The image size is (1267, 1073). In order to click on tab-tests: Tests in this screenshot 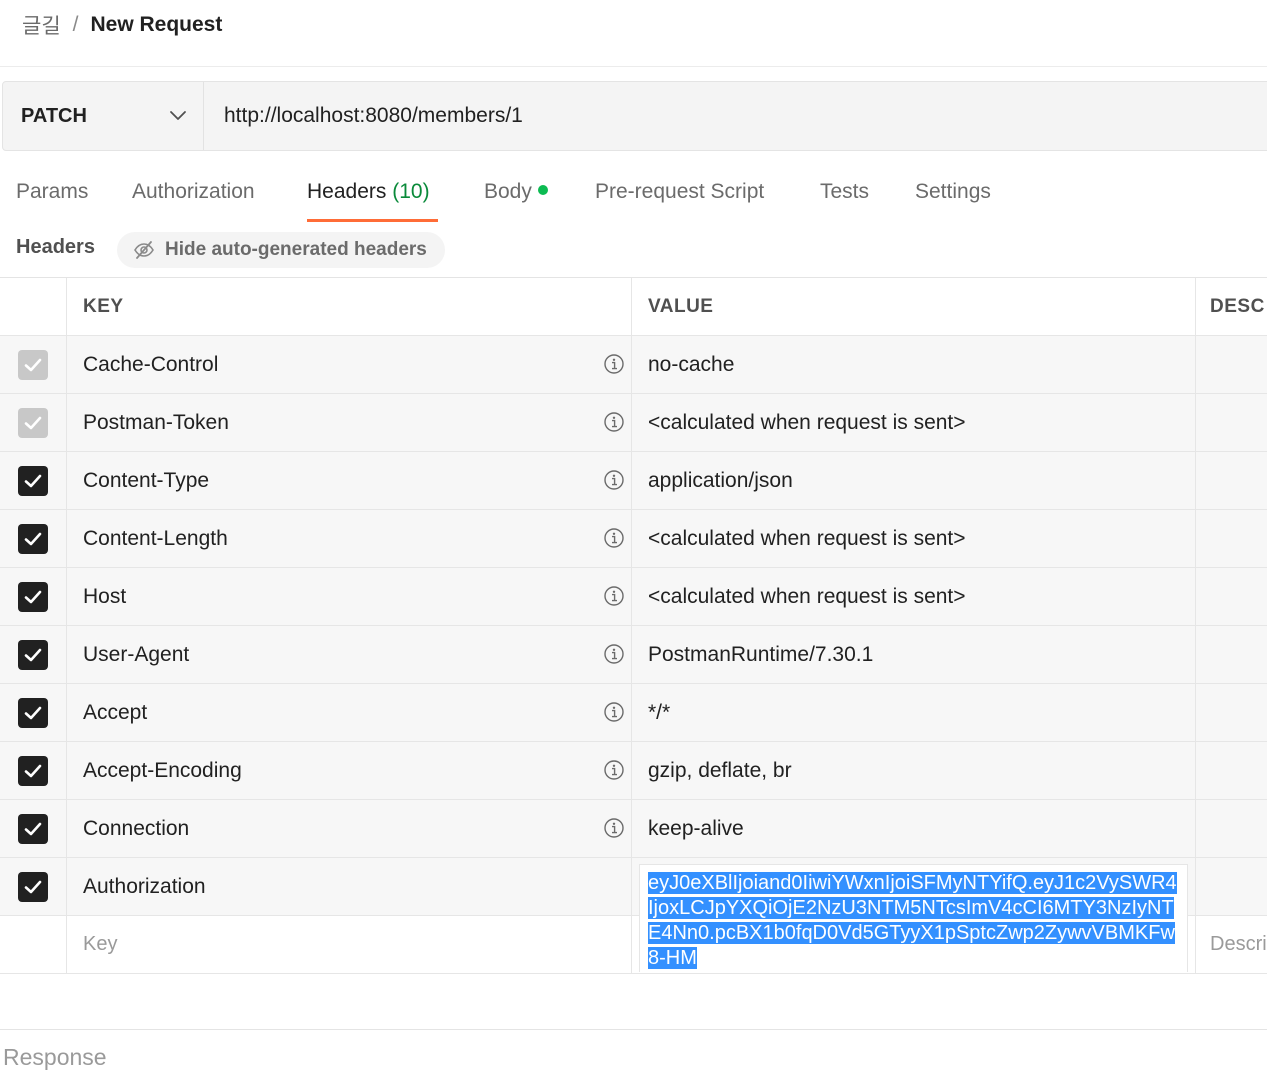, I will do `click(844, 195)`.